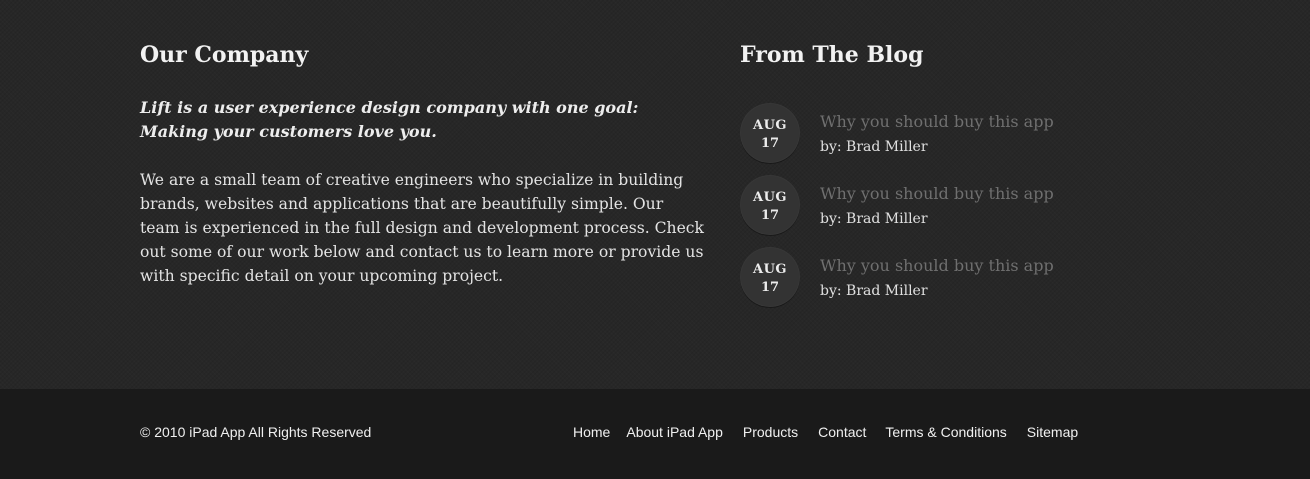 Image resolution: width=1310 pixels, height=479 pixels. I want to click on footer-link-about: About iPad App, so click(674, 432).